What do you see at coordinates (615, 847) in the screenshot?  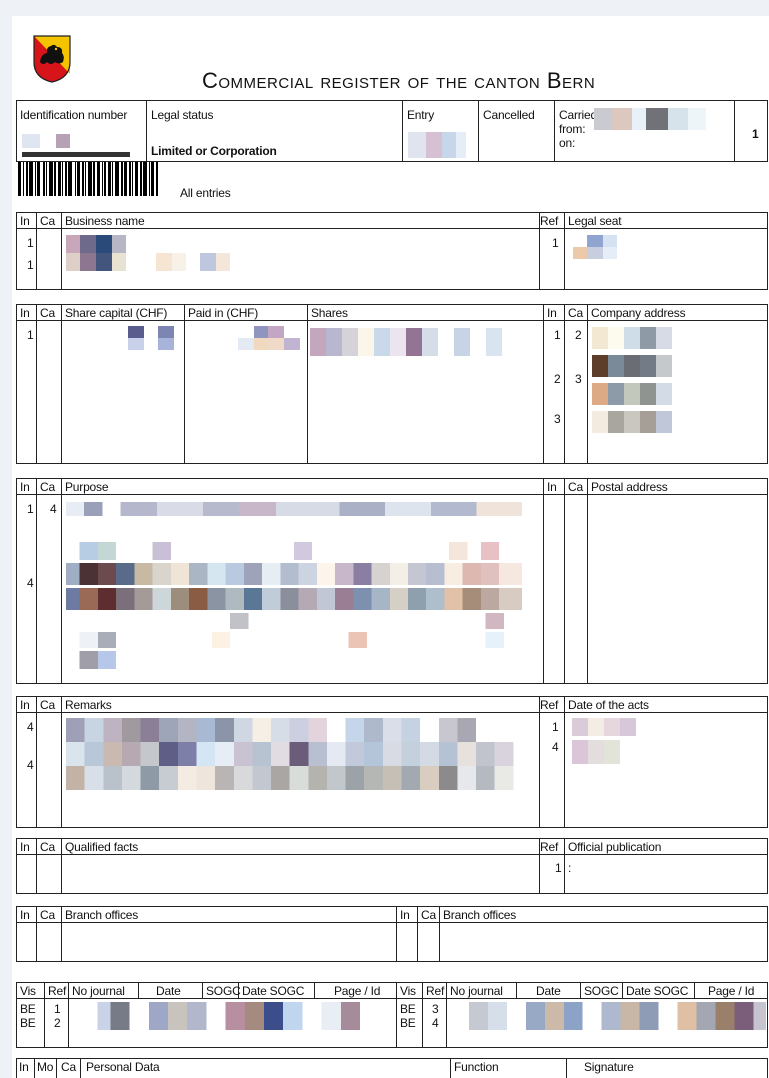 I see `official-publication-header: Official publication` at bounding box center [615, 847].